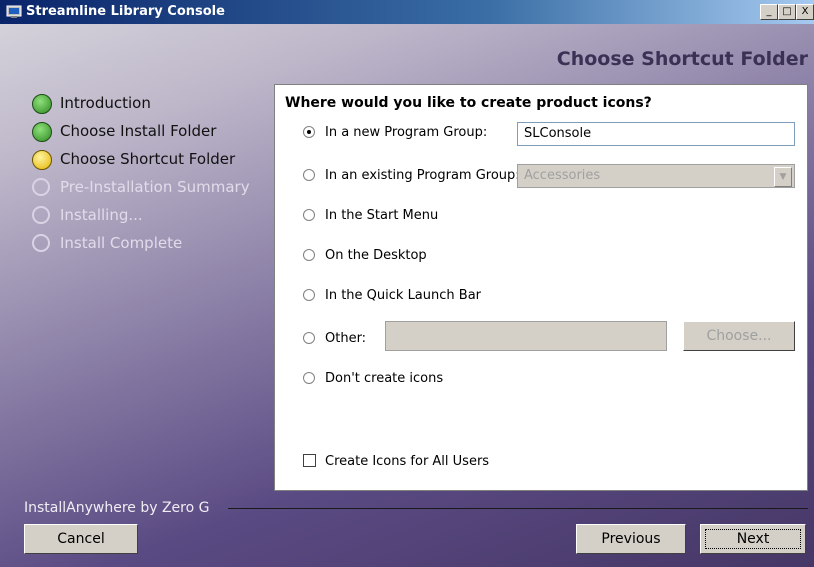 The width and height of the screenshot is (814, 567). Describe the element at coordinates (562, 175) in the screenshot. I see `existing-program-group-value: Accessories` at that location.